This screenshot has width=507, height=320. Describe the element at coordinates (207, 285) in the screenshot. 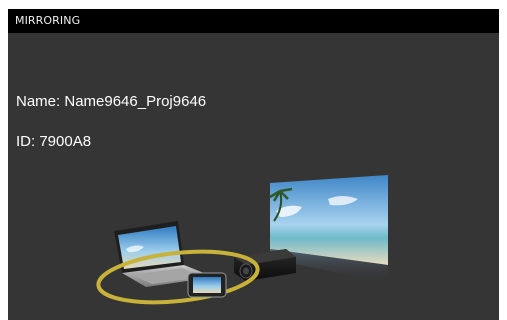

I see `smartphone-icon` at that location.